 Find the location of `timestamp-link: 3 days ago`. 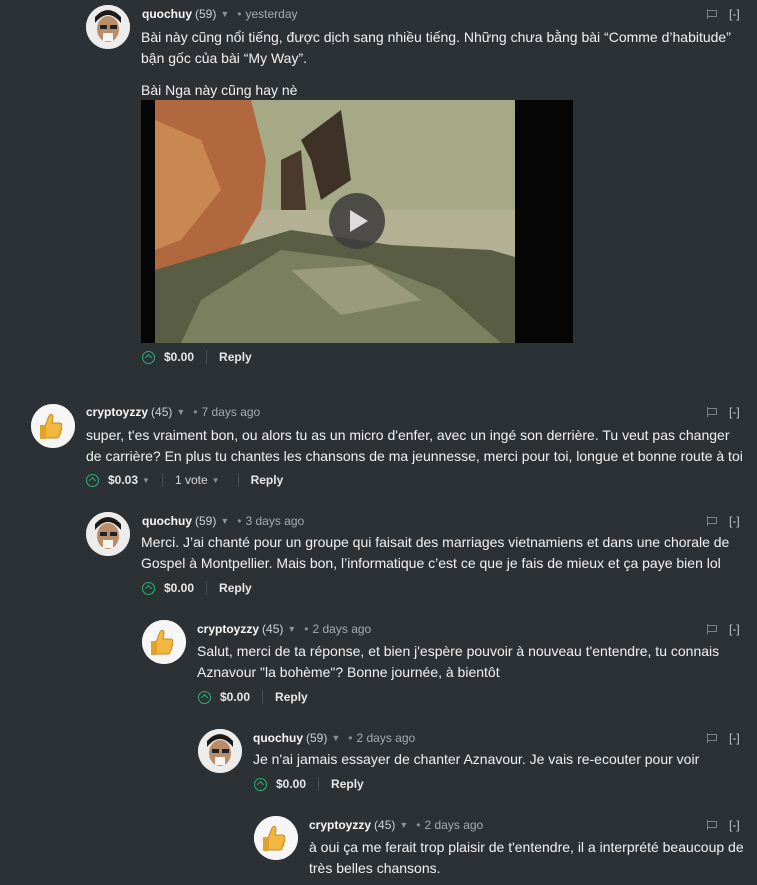

timestamp-link: 3 days ago is located at coordinates (274, 521).